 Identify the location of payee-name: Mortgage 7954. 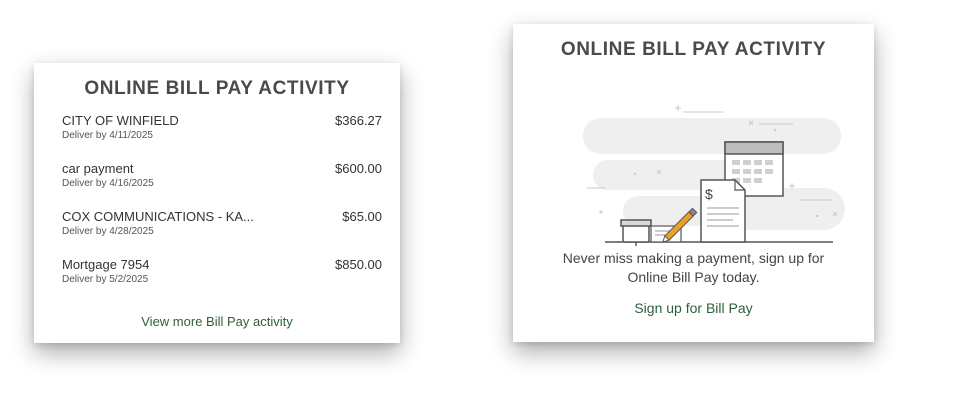
(106, 264).